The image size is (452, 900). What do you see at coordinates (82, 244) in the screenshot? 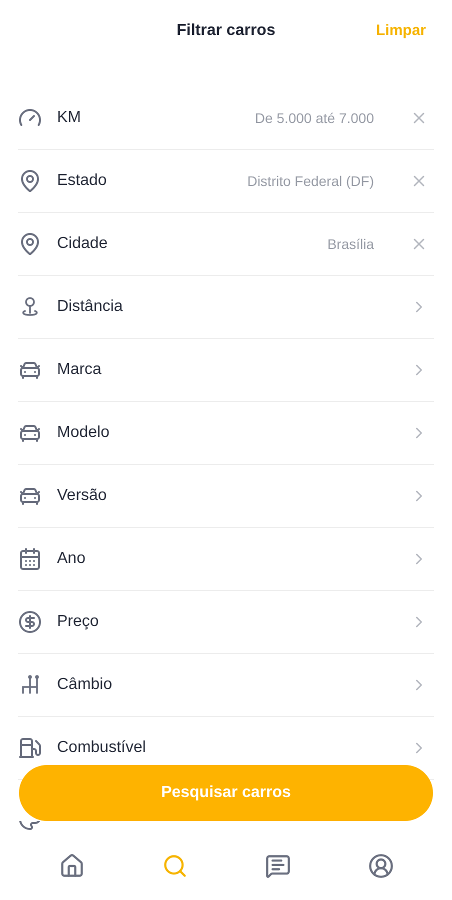
I see `filter-label: Cidade` at bounding box center [82, 244].